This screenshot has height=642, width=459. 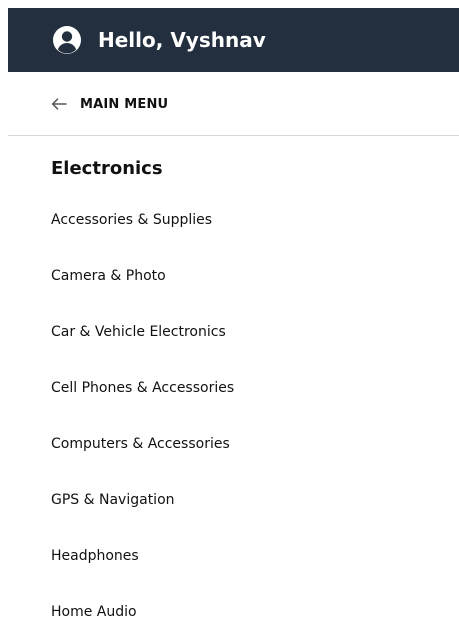 What do you see at coordinates (107, 168) in the screenshot?
I see `section-title: Electronics` at bounding box center [107, 168].